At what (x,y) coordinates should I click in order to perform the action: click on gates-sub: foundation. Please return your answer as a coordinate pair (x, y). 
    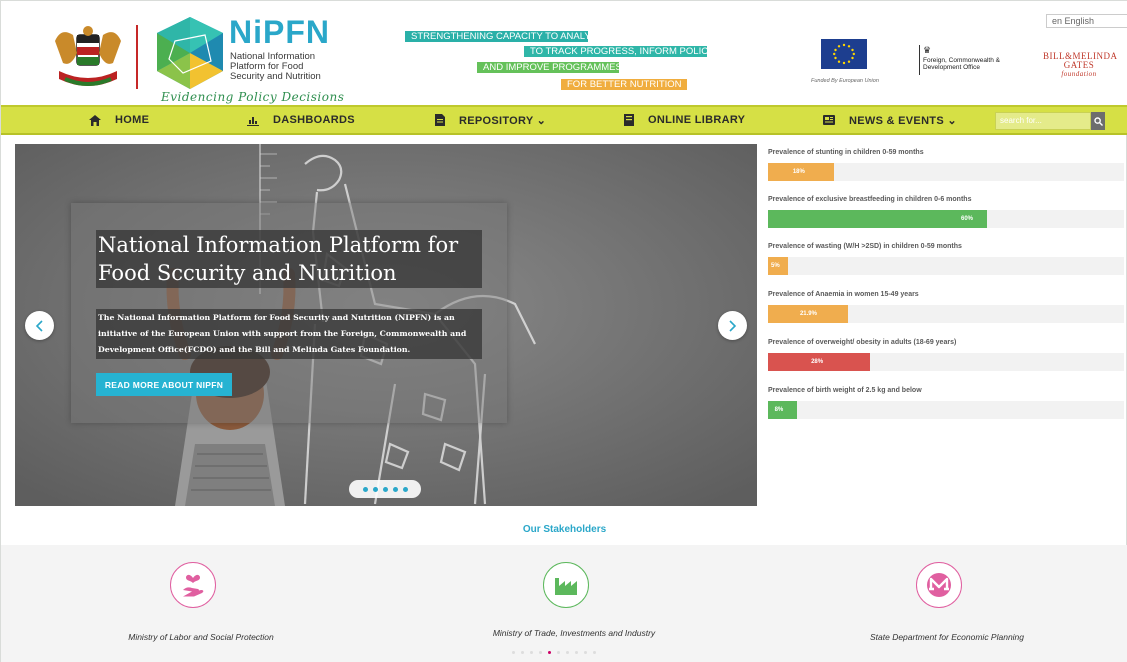
    Looking at the image, I should click on (1079, 74).